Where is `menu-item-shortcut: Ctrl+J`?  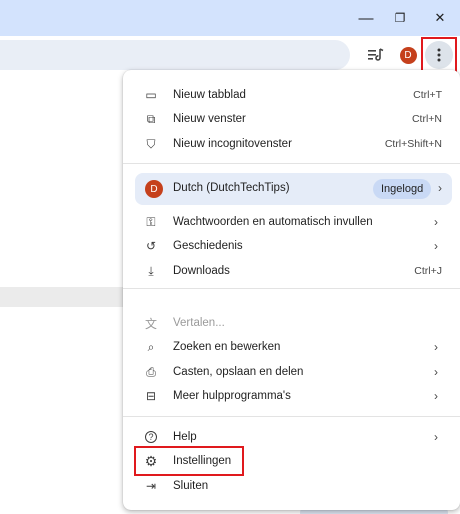
menu-item-shortcut: Ctrl+J is located at coordinates (428, 271).